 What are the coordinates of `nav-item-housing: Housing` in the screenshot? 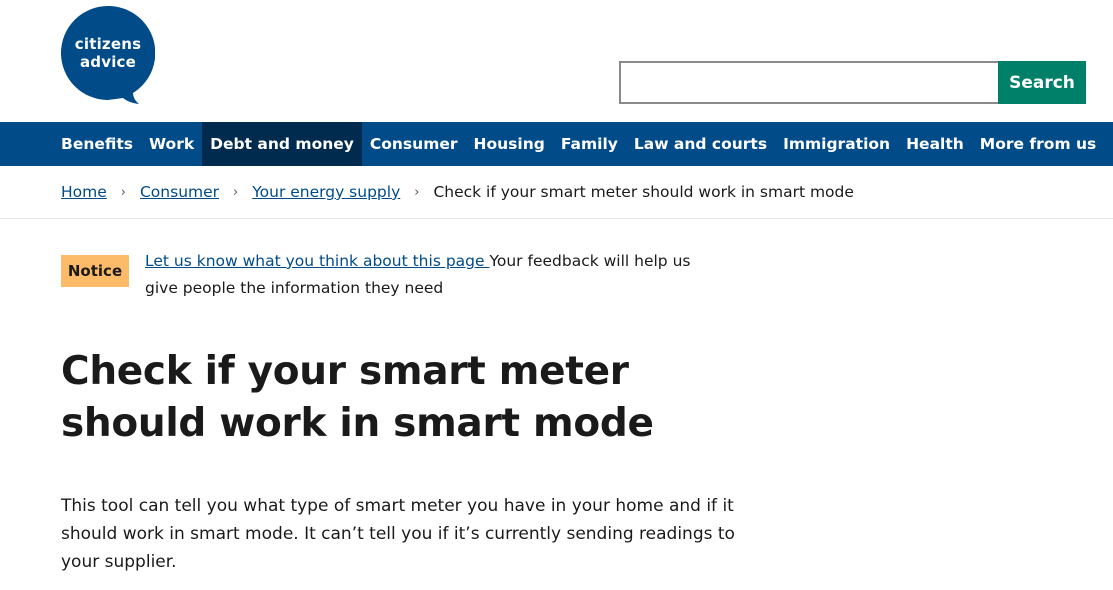 It's located at (509, 144).